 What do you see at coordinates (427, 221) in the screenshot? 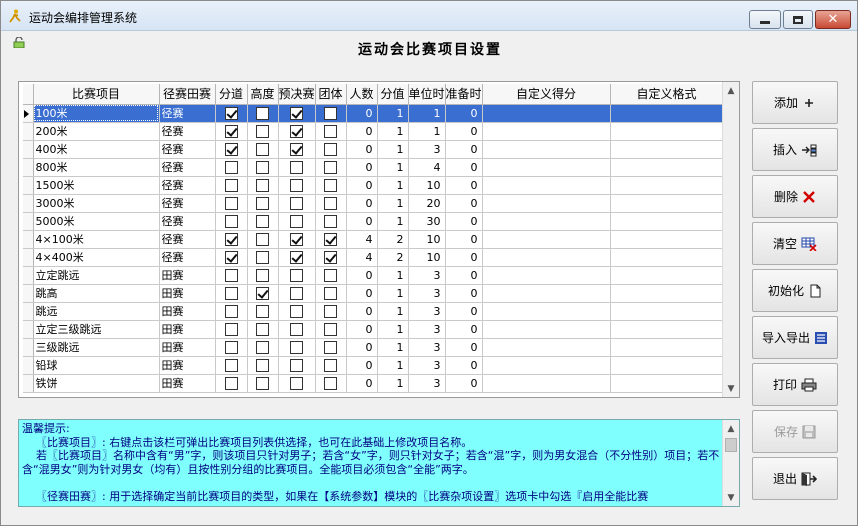
I see `unit-time-cell: 30` at bounding box center [427, 221].